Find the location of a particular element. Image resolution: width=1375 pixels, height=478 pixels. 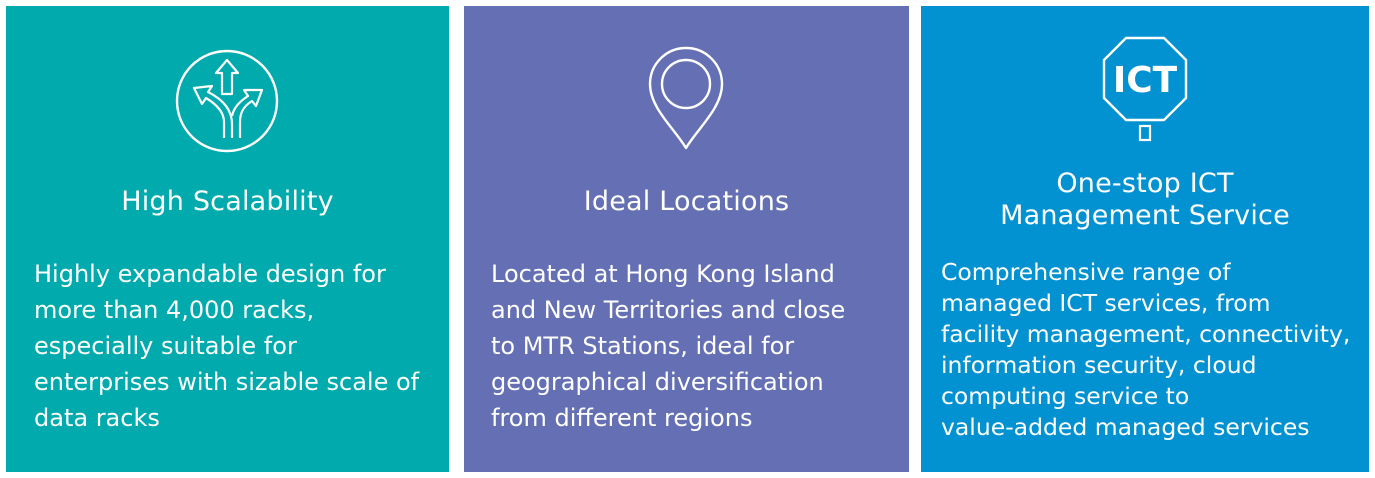

ict-sign-icon: ICT is located at coordinates (1145, 89).